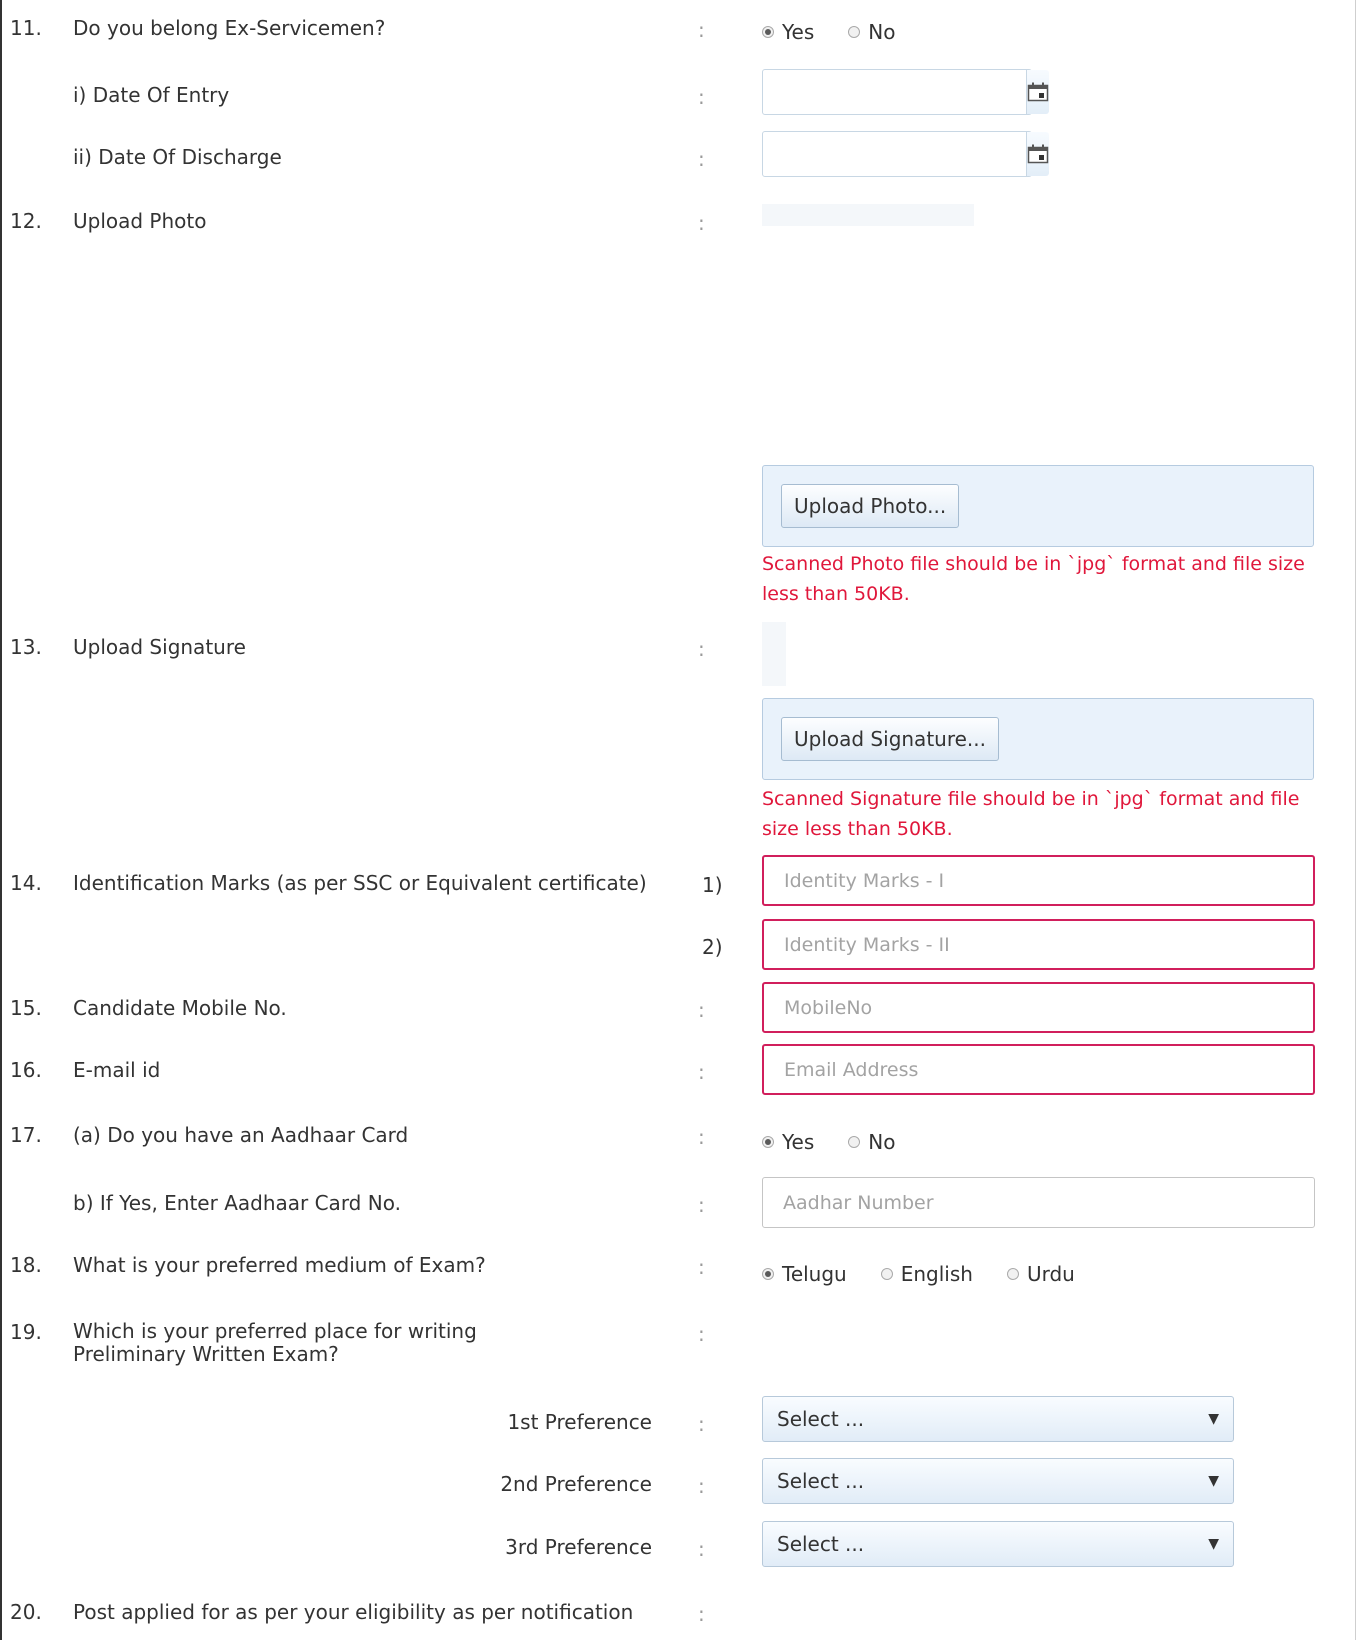  I want to click on ex-servicemen-radio-group: Yes No, so click(846, 32).